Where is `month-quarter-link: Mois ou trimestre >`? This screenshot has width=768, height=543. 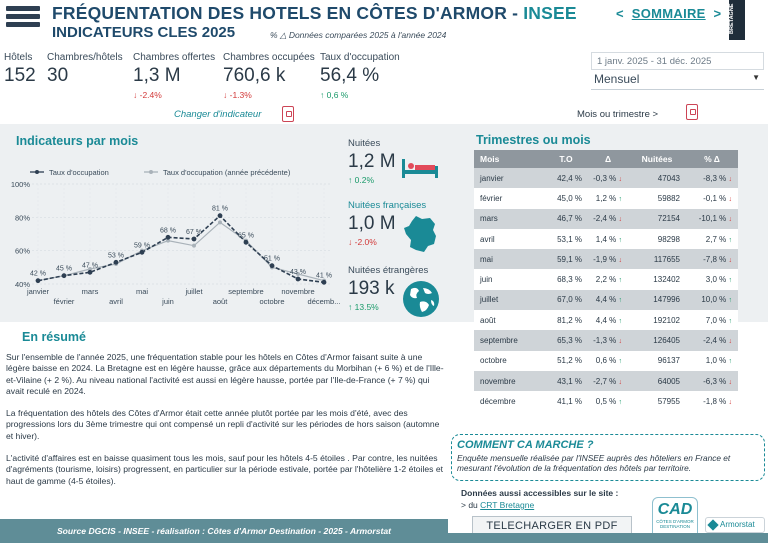
month-quarter-link: Mois ou trimestre > is located at coordinates (617, 114).